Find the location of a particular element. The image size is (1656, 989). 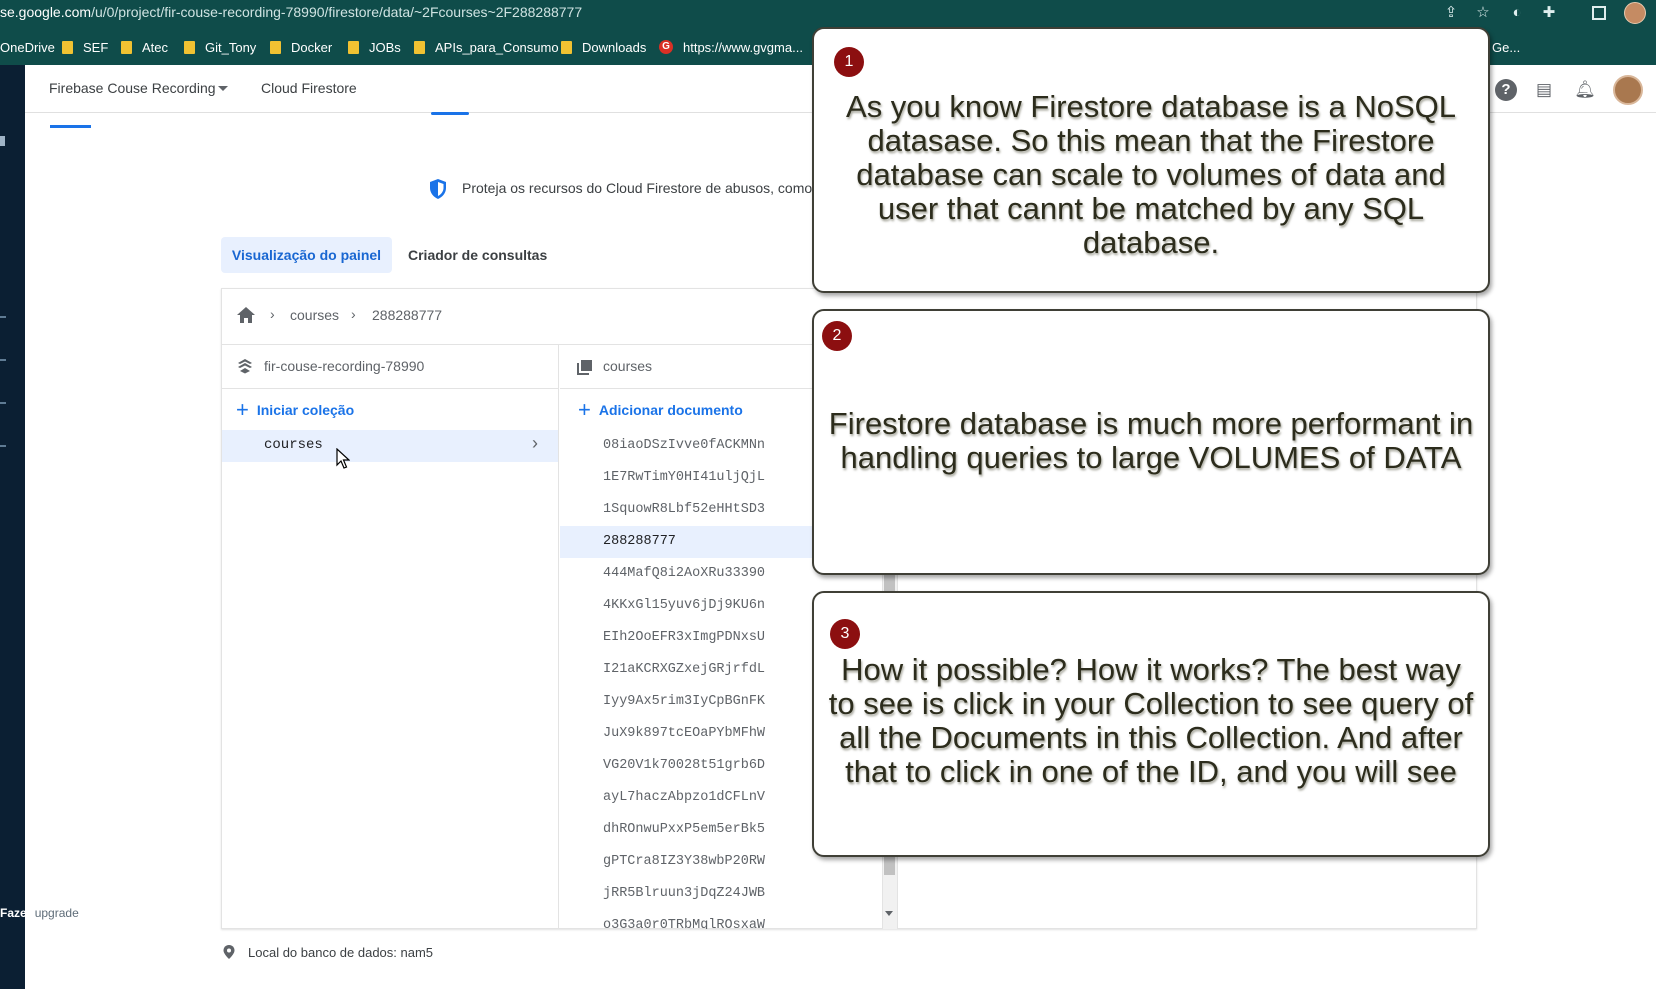

bookmark-onedrive: OneDrive is located at coordinates (27, 47).